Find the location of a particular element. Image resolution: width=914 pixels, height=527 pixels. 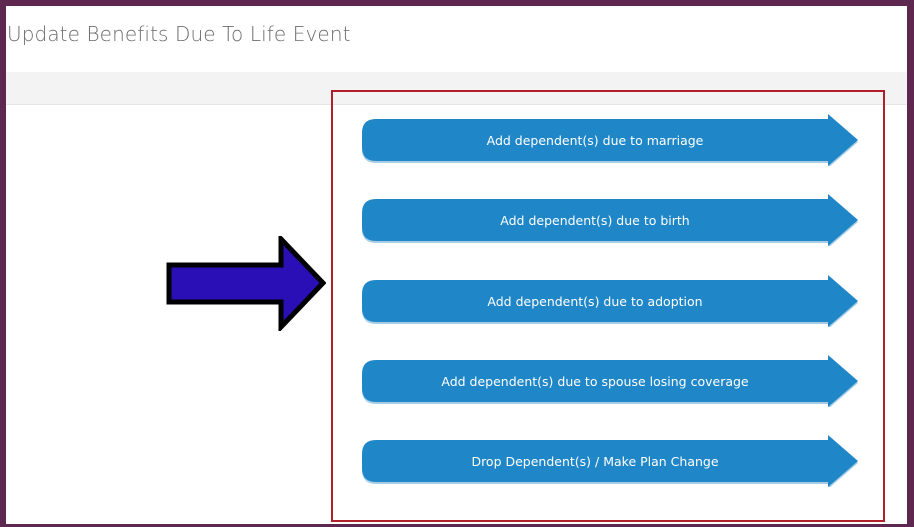

right-arrow-icon is located at coordinates (246, 283).